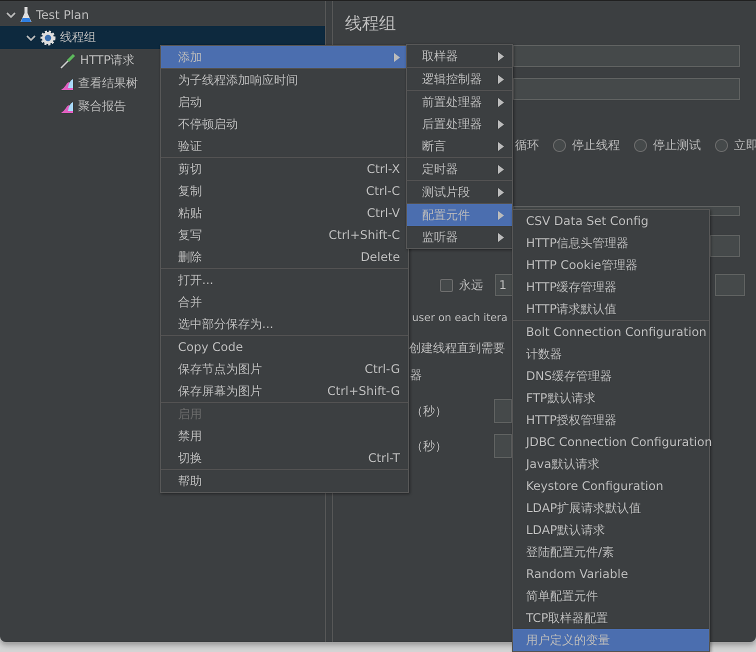 This screenshot has height=652, width=756. What do you see at coordinates (471, 285) in the screenshot?
I see `checkbox-label: 永远` at bounding box center [471, 285].